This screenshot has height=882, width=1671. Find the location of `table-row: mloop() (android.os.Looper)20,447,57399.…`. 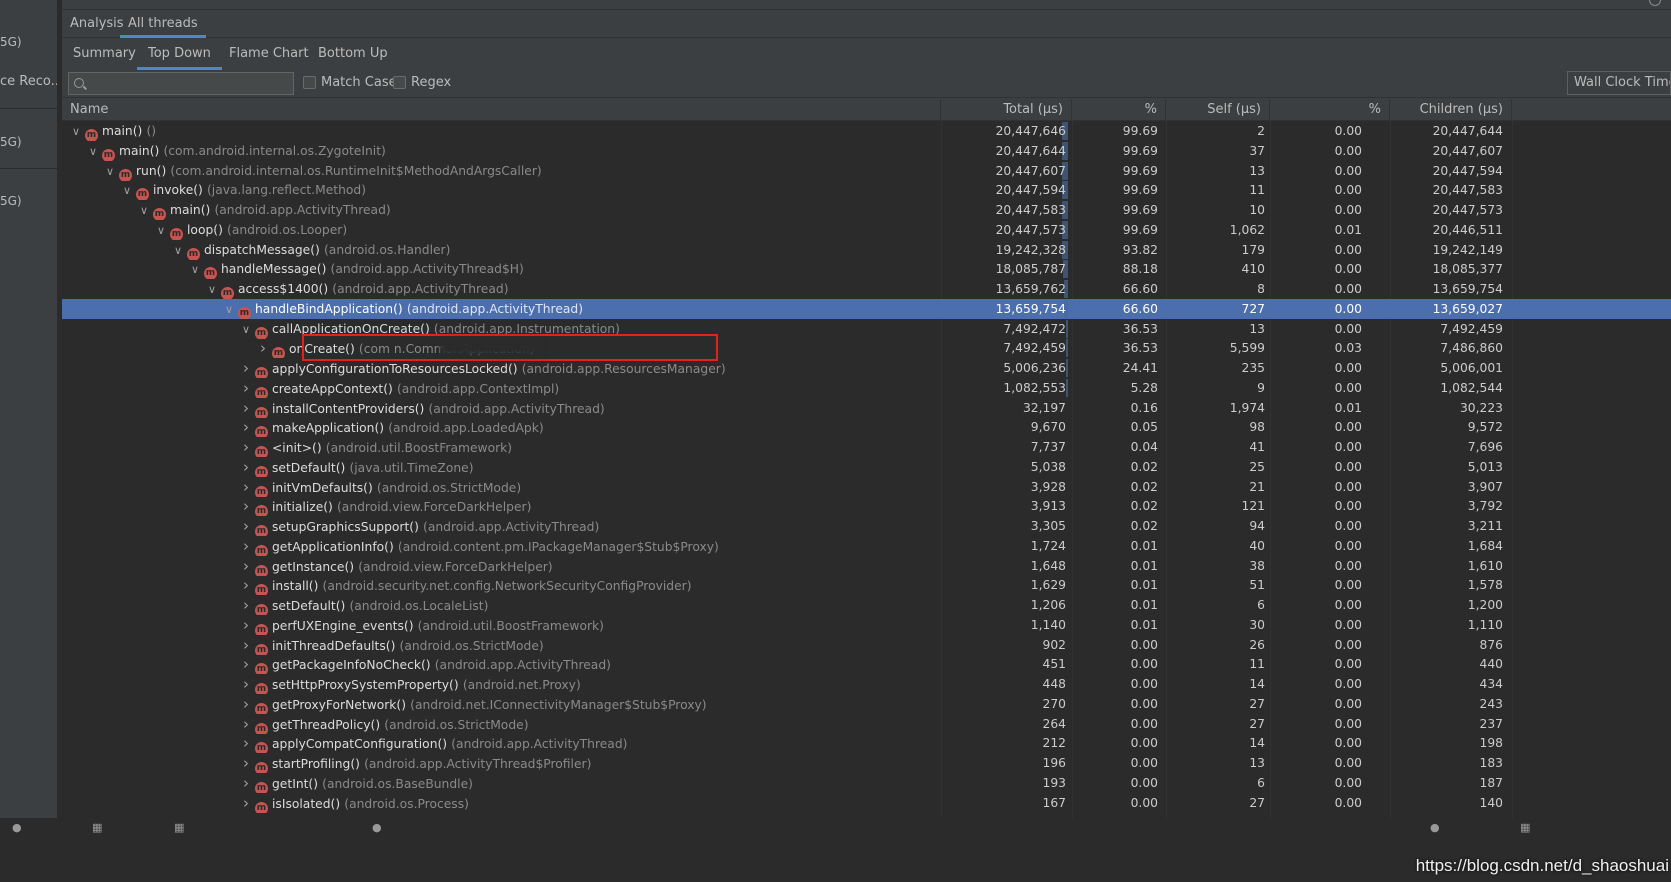

table-row: mloop() (android.os.Looper)20,447,57399.… is located at coordinates (866, 230).